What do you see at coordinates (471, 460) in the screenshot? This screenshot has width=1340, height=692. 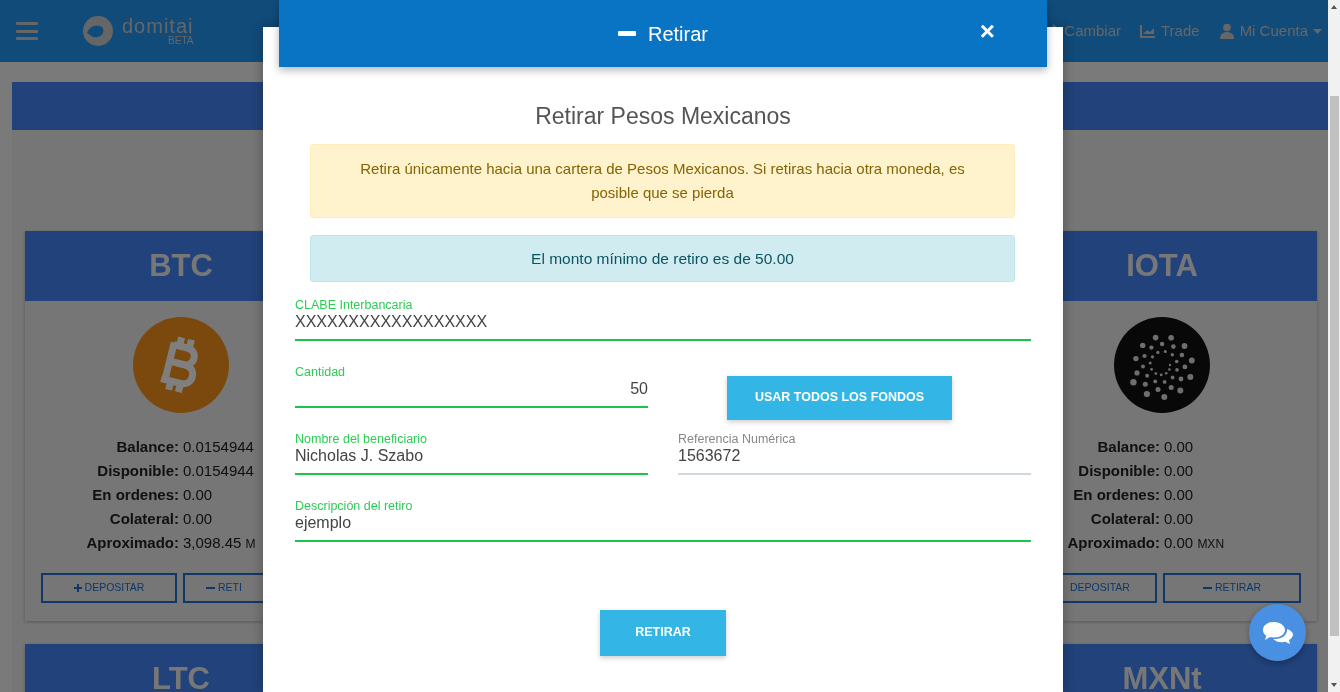 I see `input-field: Nicholas J. Szabo` at bounding box center [471, 460].